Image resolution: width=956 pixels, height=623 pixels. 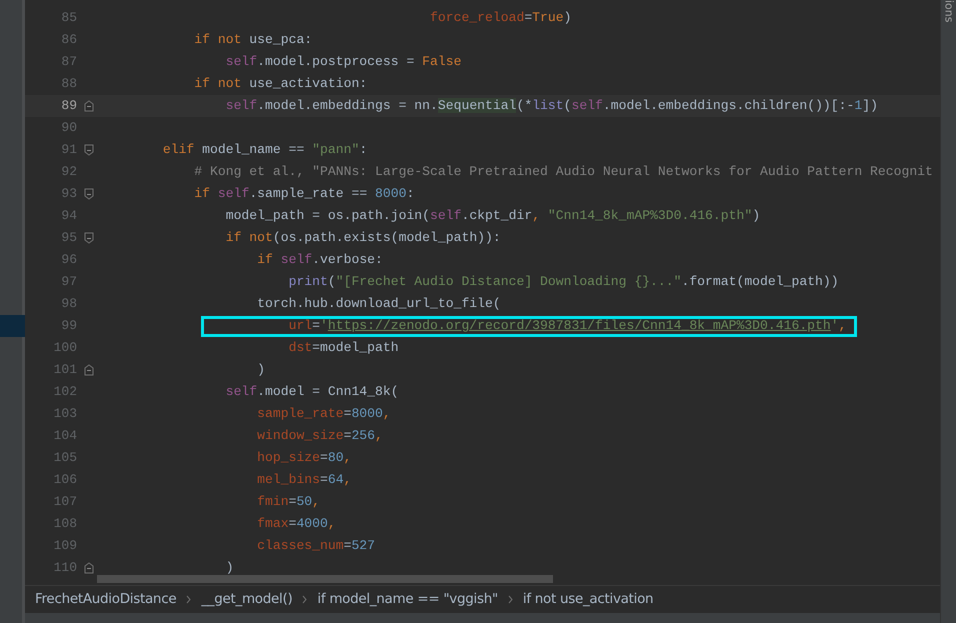 I want to click on code-line: classes_num=527, so click(x=316, y=546).